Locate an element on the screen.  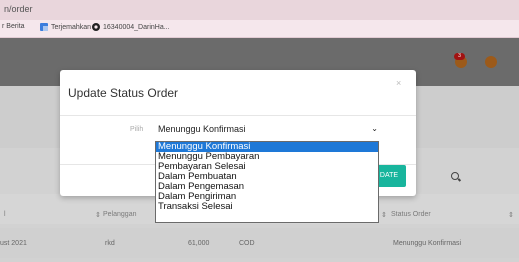
github-icon is located at coordinates (96, 27).